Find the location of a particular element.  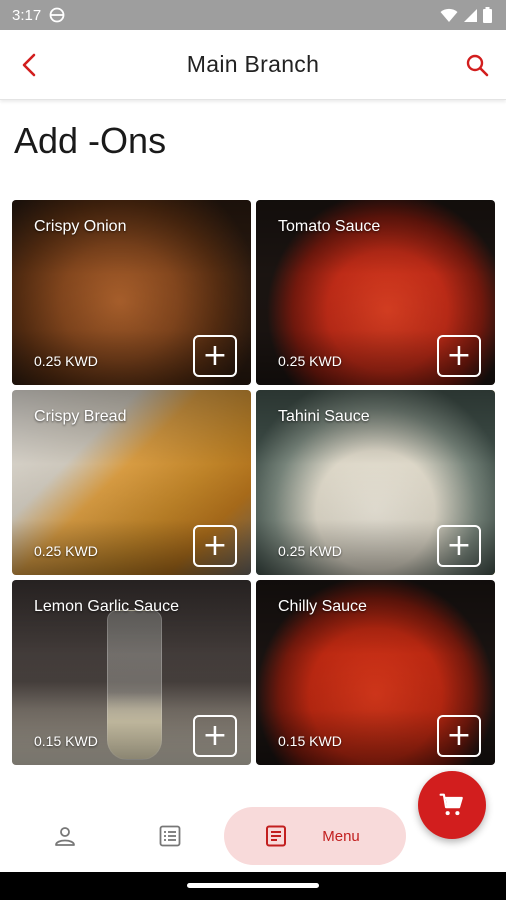

addon-name: Lemon Garlic Sauce is located at coordinates (106, 606).